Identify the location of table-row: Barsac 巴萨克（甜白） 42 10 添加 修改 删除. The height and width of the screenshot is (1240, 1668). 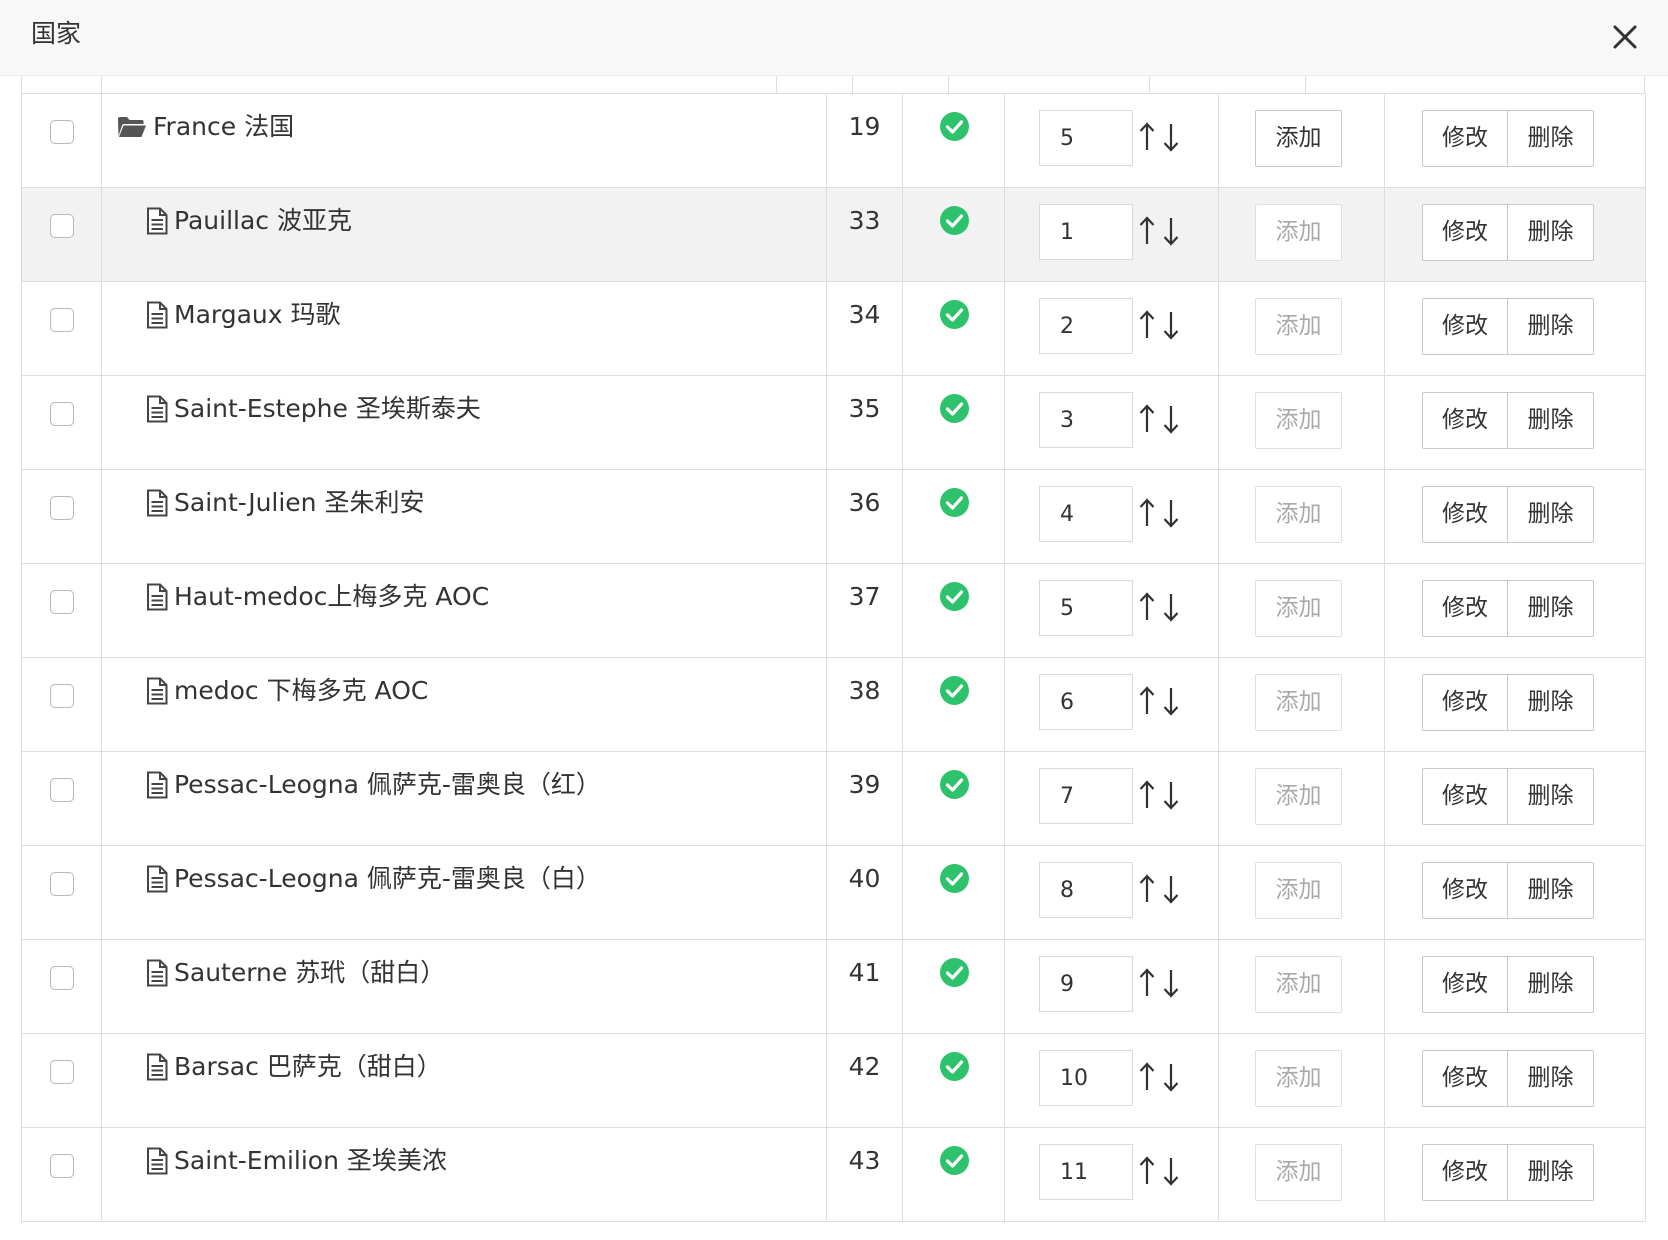
(833, 1080).